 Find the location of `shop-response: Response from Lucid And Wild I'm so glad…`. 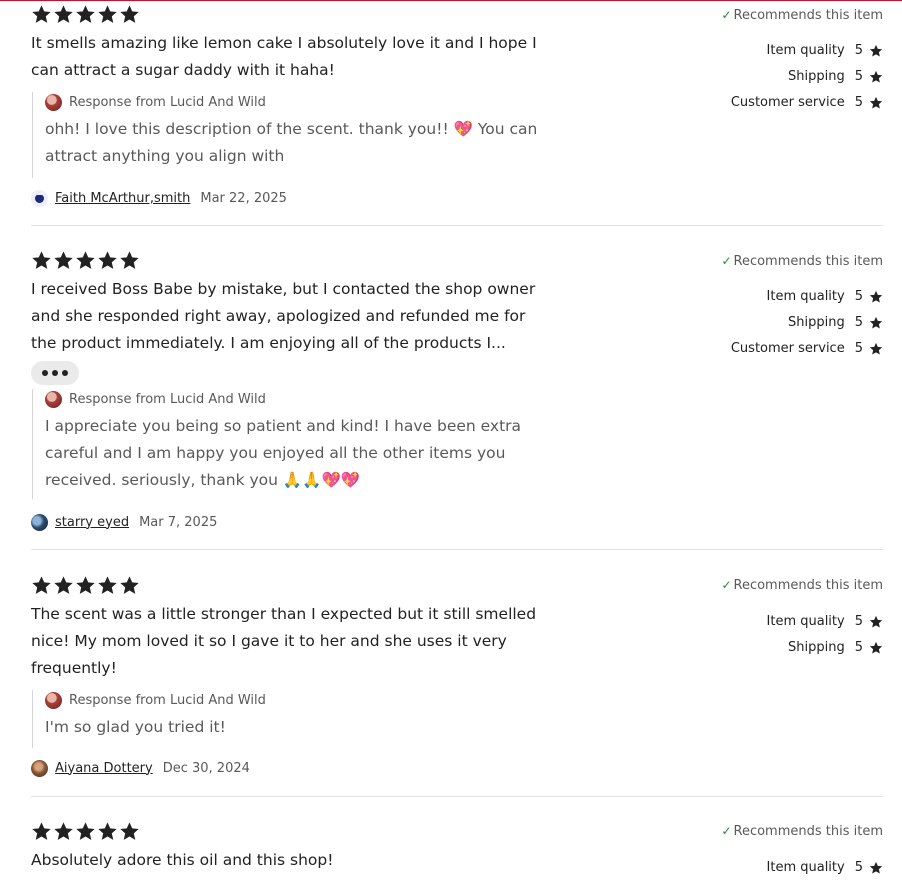

shop-response: Response from Lucid And Wild I'm so glad… is located at coordinates (292, 719).